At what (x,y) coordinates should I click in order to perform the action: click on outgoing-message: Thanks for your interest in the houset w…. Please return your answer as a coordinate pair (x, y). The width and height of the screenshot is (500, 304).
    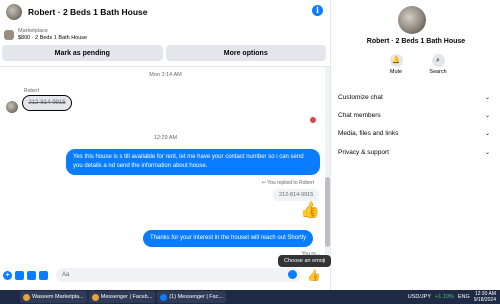
    Looking at the image, I should click on (228, 238).